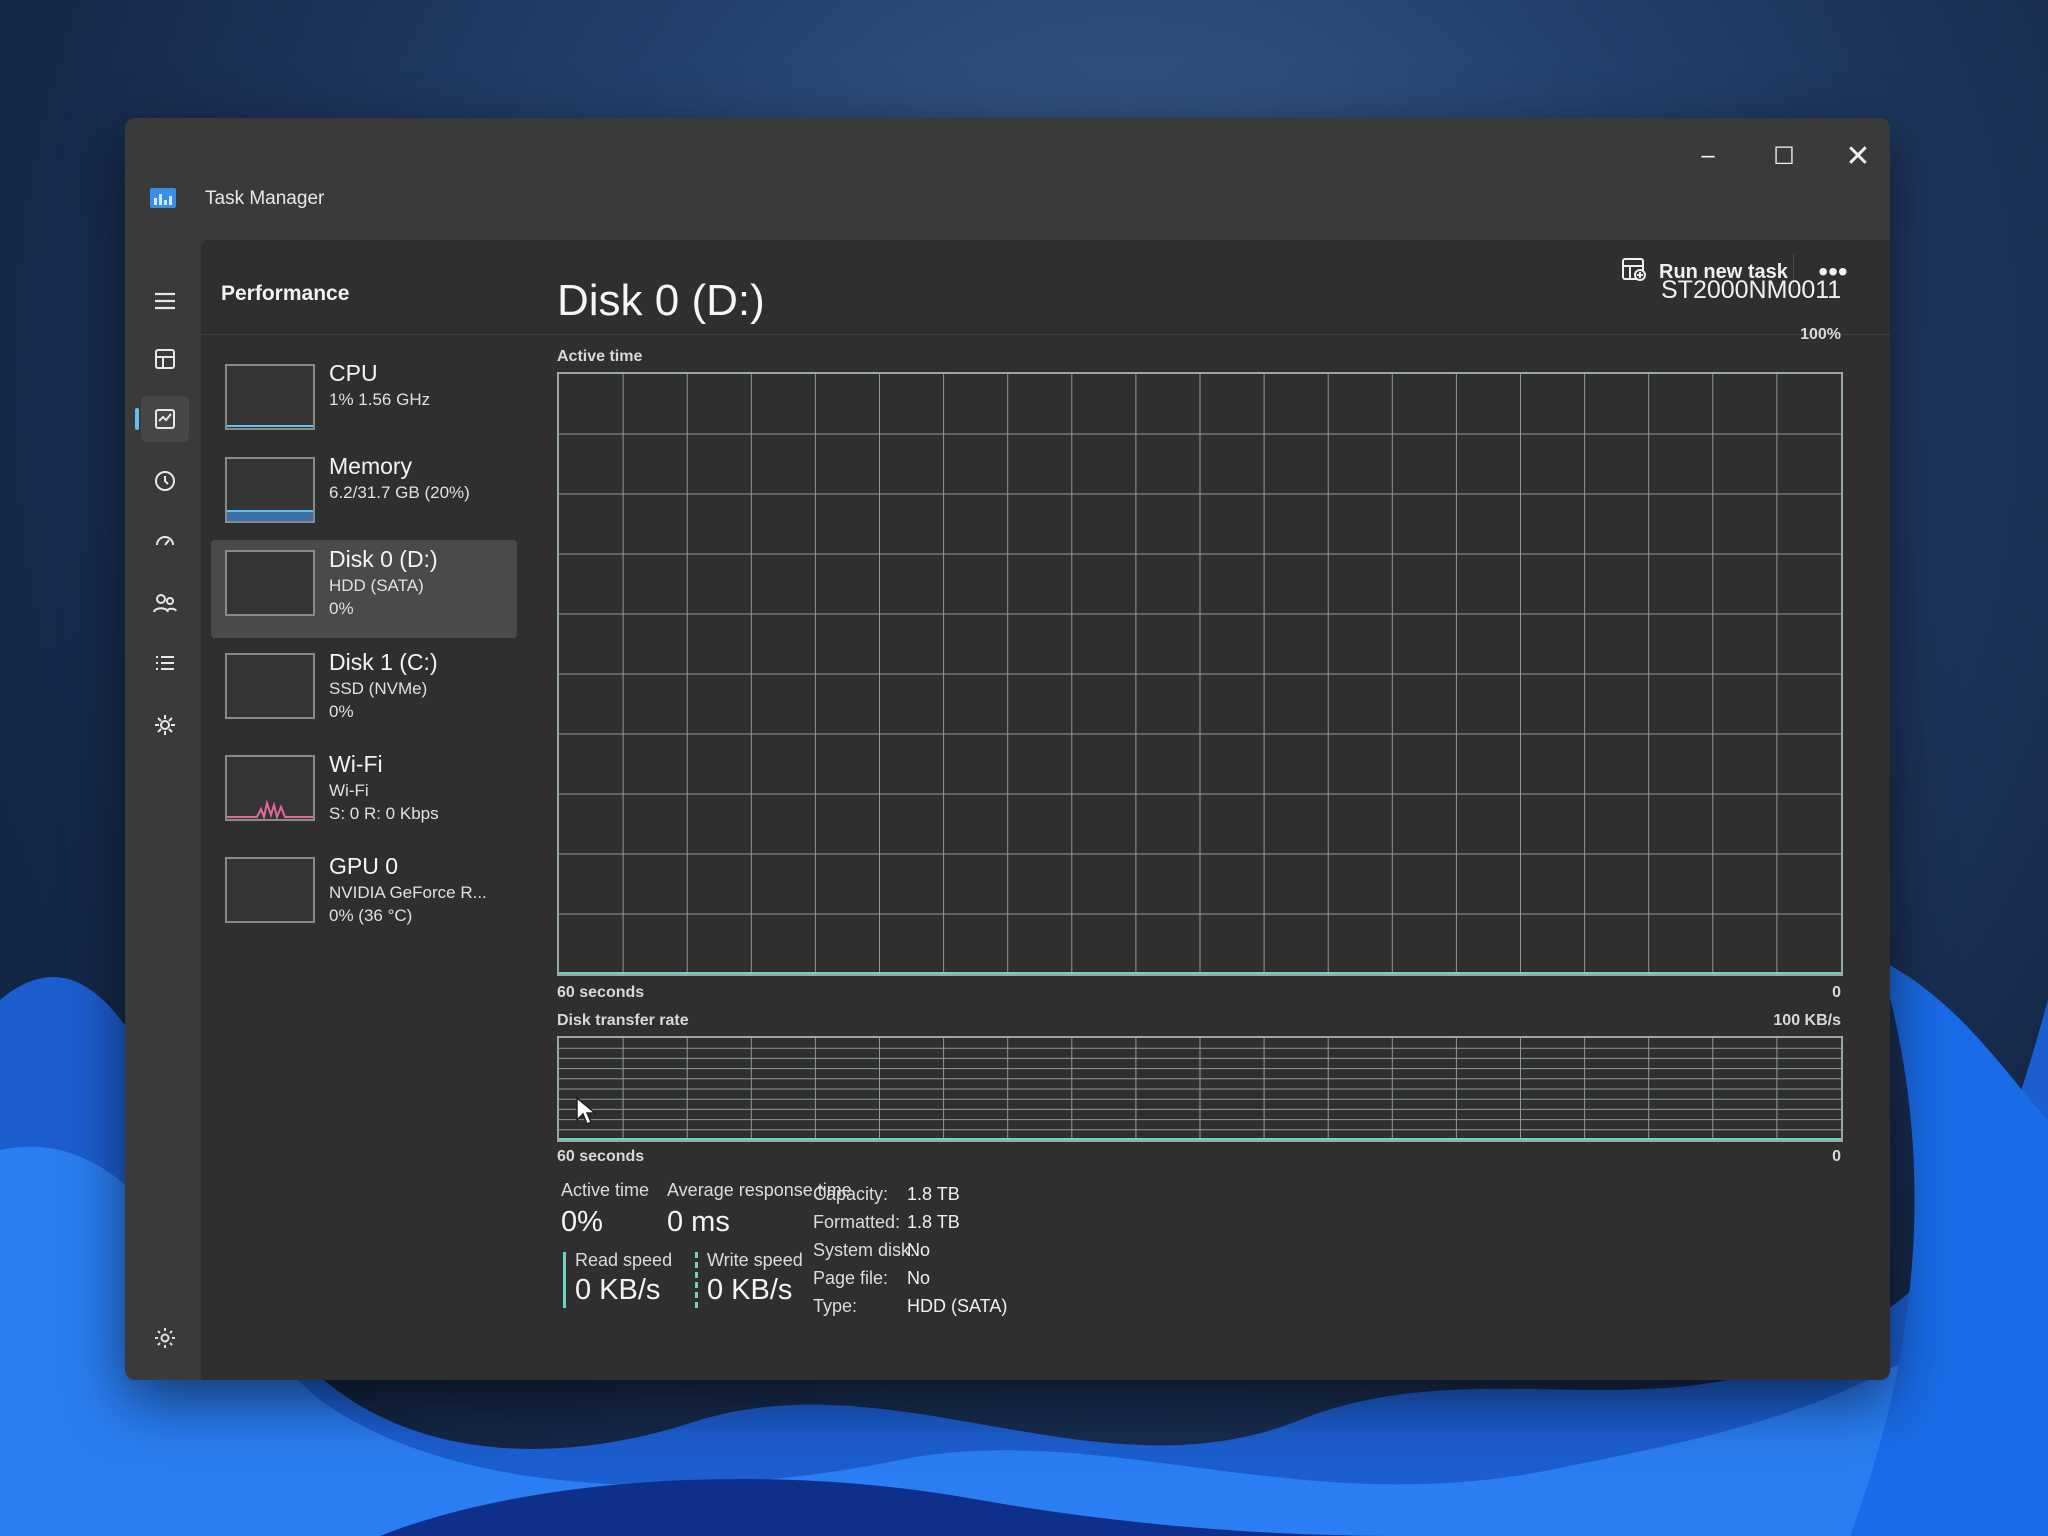  What do you see at coordinates (270, 788) in the screenshot?
I see `wifi-mini-graph` at bounding box center [270, 788].